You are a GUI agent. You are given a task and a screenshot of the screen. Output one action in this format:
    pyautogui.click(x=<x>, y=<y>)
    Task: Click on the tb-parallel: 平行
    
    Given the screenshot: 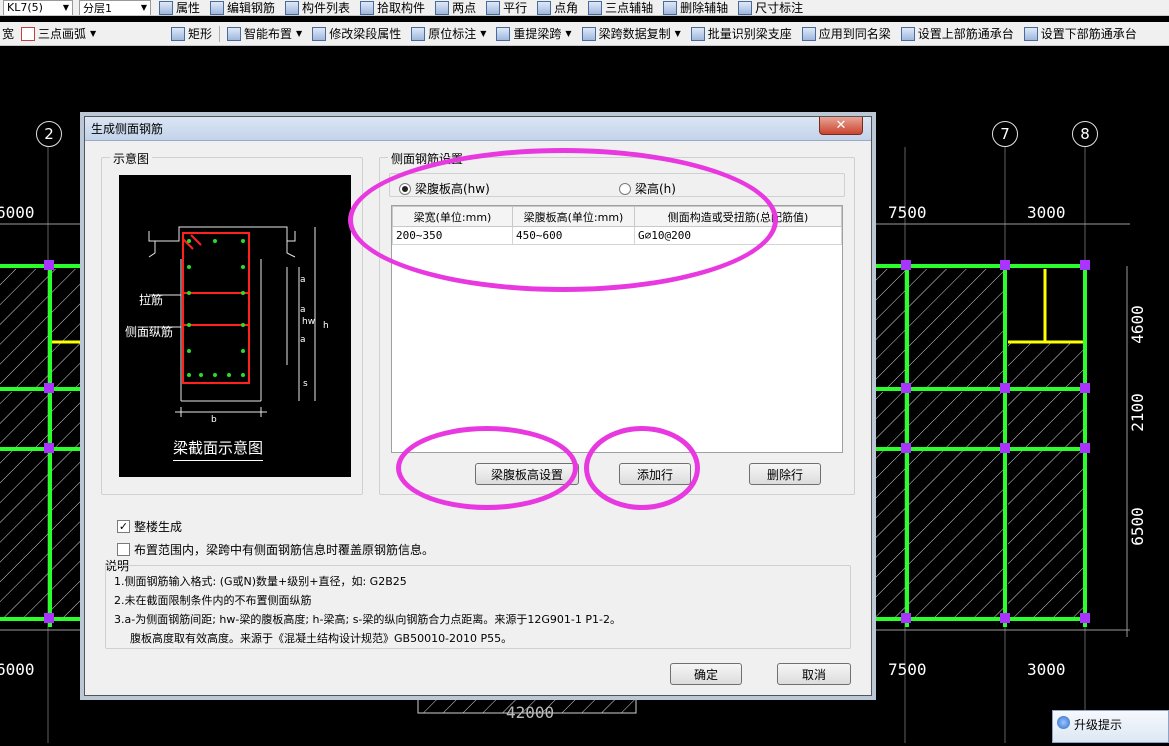 What is the action you would take?
    pyautogui.click(x=506, y=7)
    